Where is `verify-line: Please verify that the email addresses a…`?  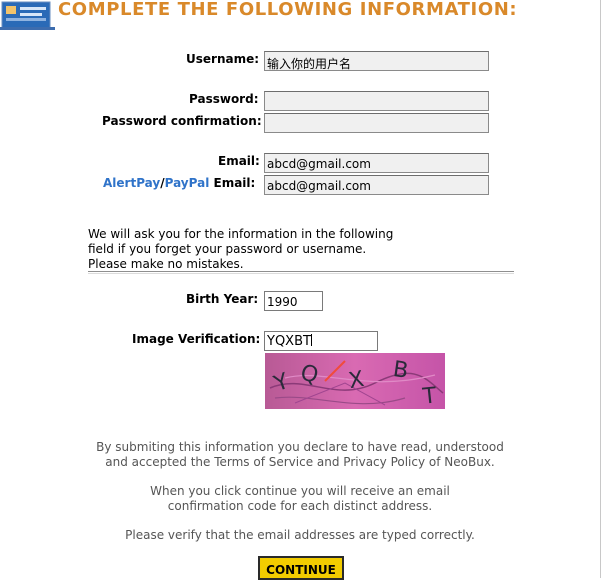 verify-line: Please verify that the email addresses a… is located at coordinates (300, 535).